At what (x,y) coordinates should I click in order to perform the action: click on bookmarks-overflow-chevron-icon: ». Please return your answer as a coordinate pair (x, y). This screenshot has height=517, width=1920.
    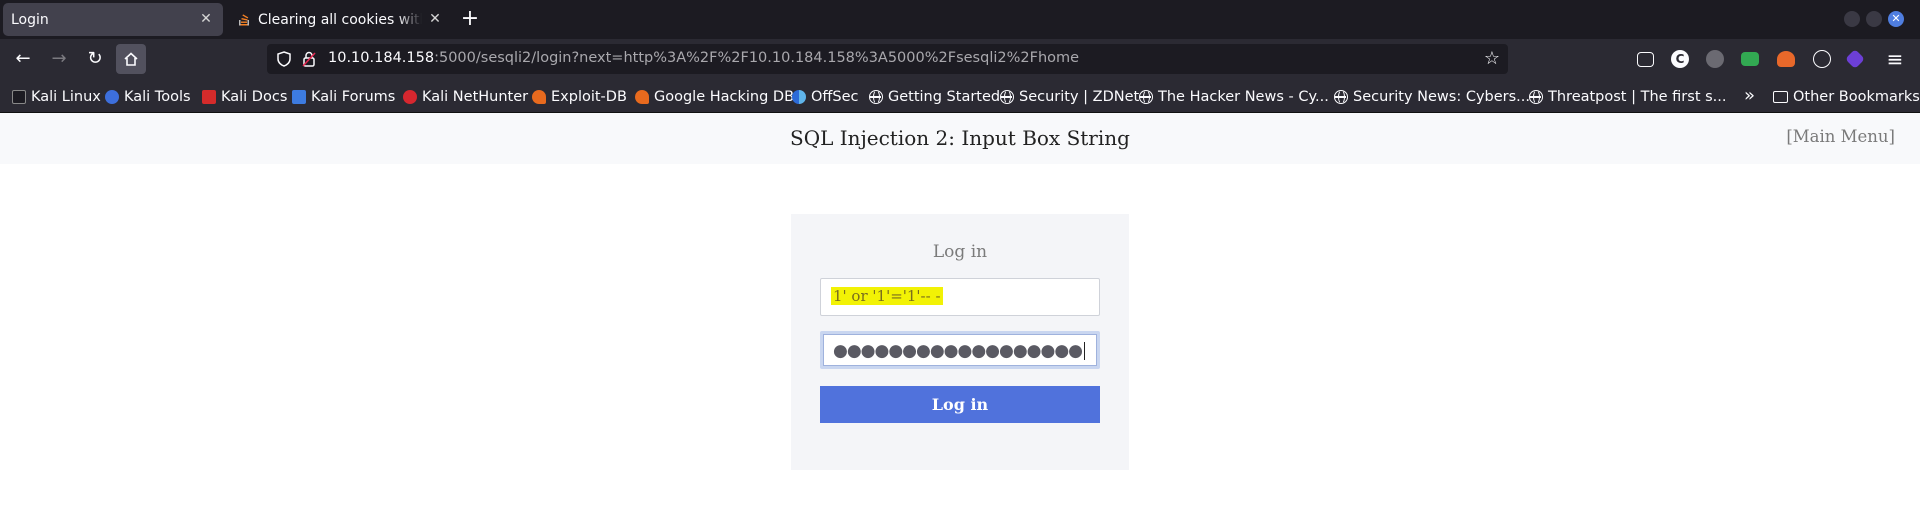
    Looking at the image, I should click on (1749, 95).